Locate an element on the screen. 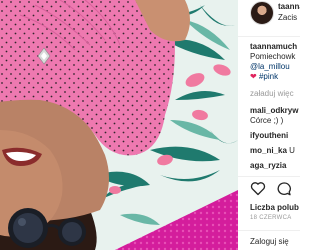 This screenshot has height=250, width=320. caption-text-line: Pomiechowk is located at coordinates (273, 56).